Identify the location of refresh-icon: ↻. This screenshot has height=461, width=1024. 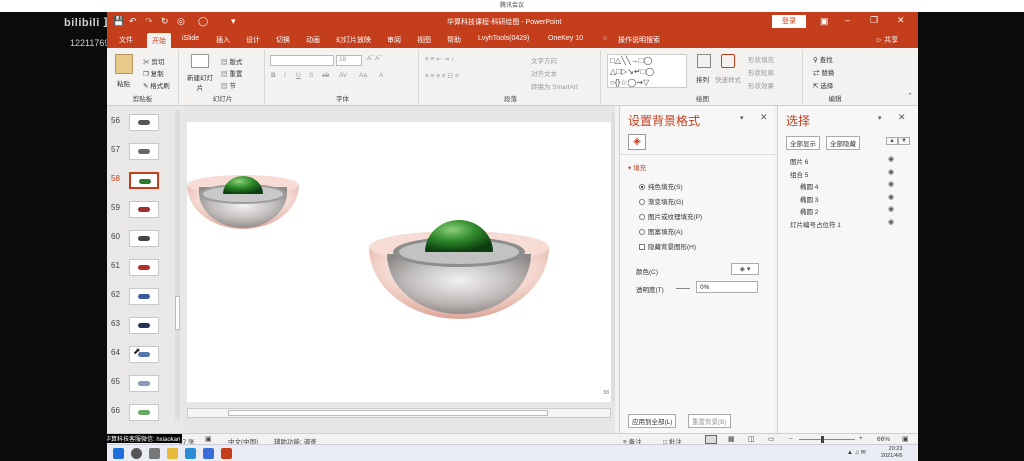
(165, 21).